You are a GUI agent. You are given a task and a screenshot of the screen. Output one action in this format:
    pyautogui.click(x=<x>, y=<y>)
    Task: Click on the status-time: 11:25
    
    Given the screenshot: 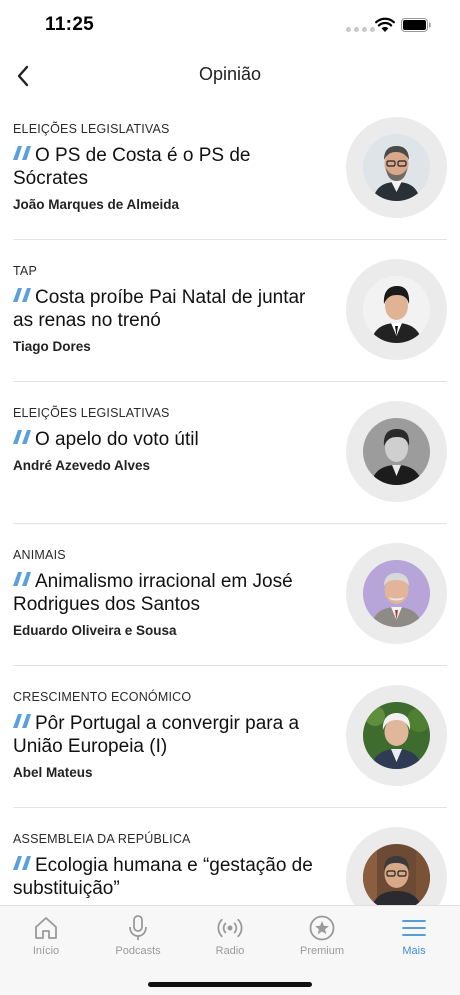 What is the action you would take?
    pyautogui.click(x=70, y=24)
    